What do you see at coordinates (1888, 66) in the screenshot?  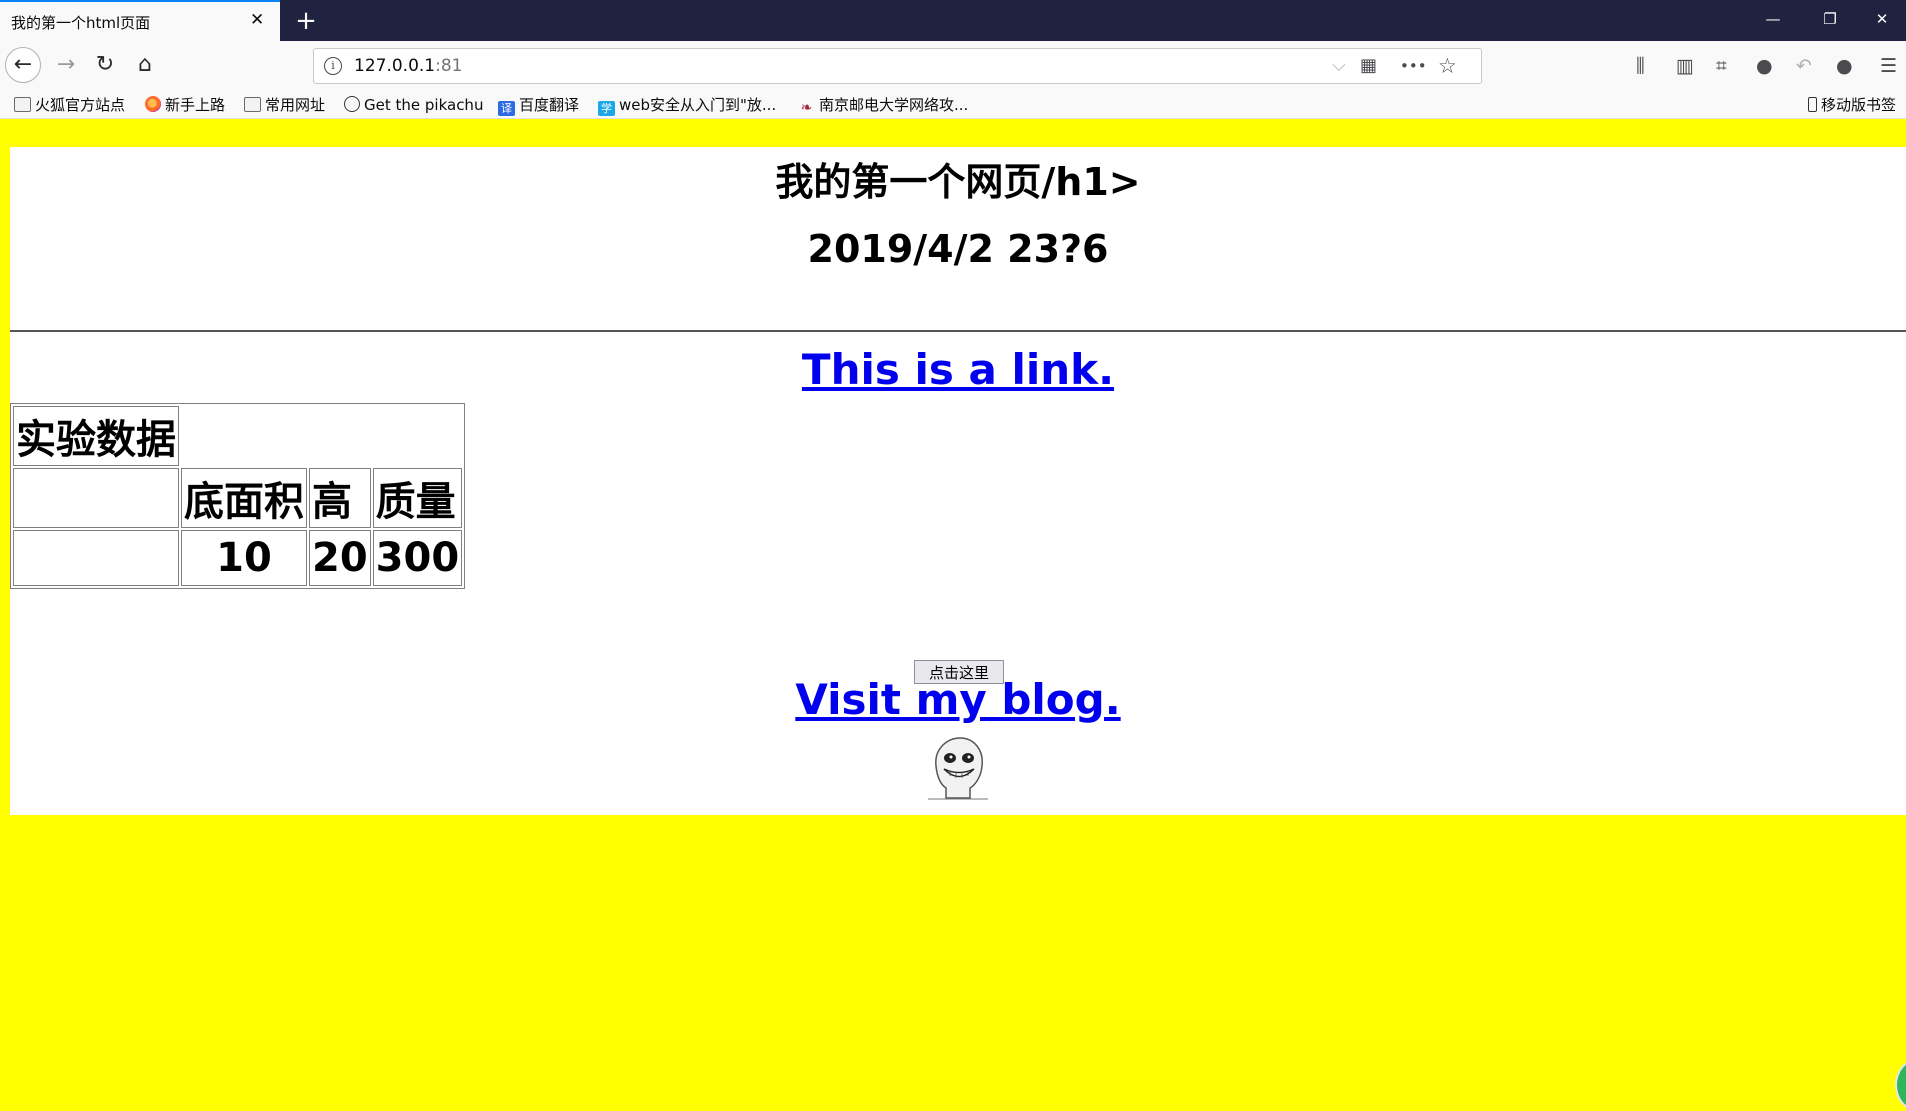 I see `menu-icon: ☰` at bounding box center [1888, 66].